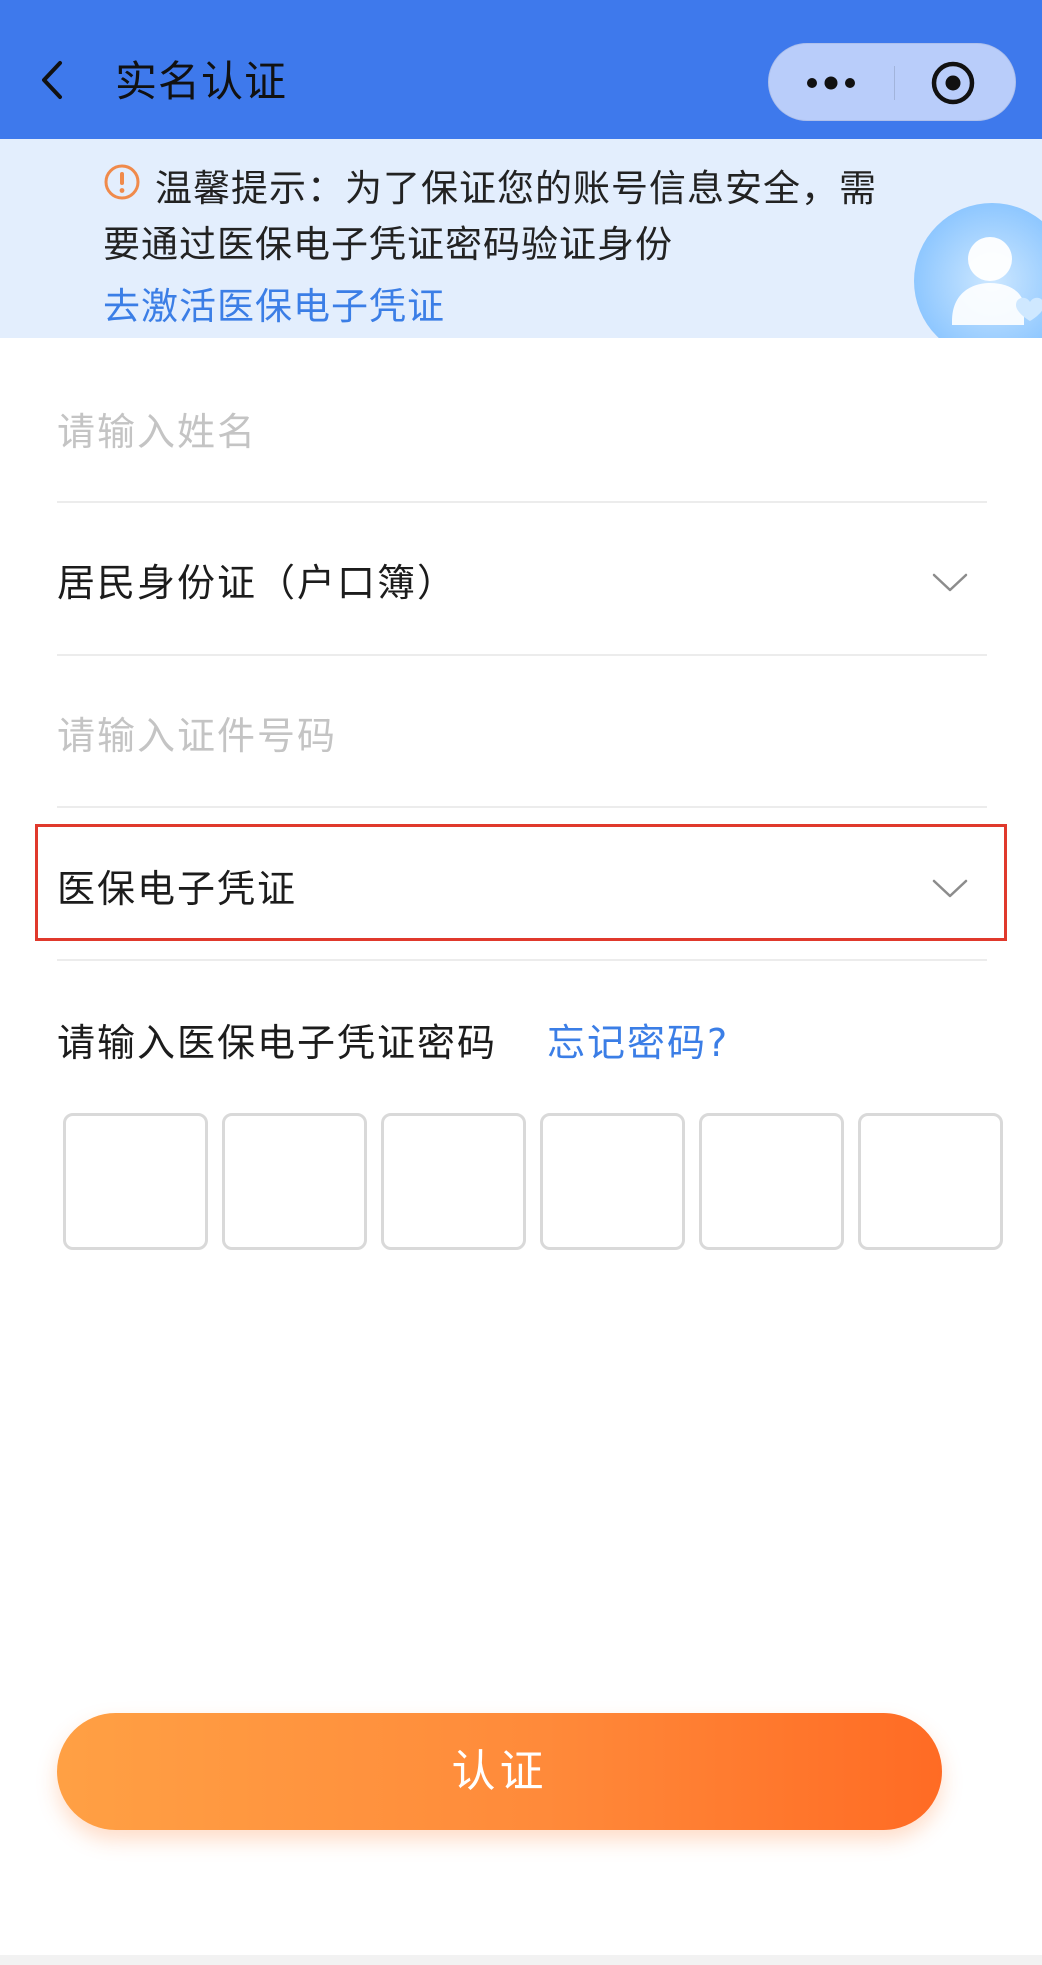  Describe the element at coordinates (522, 889) in the screenshot. I see `credential-type-select: 医保电子凭证` at that location.